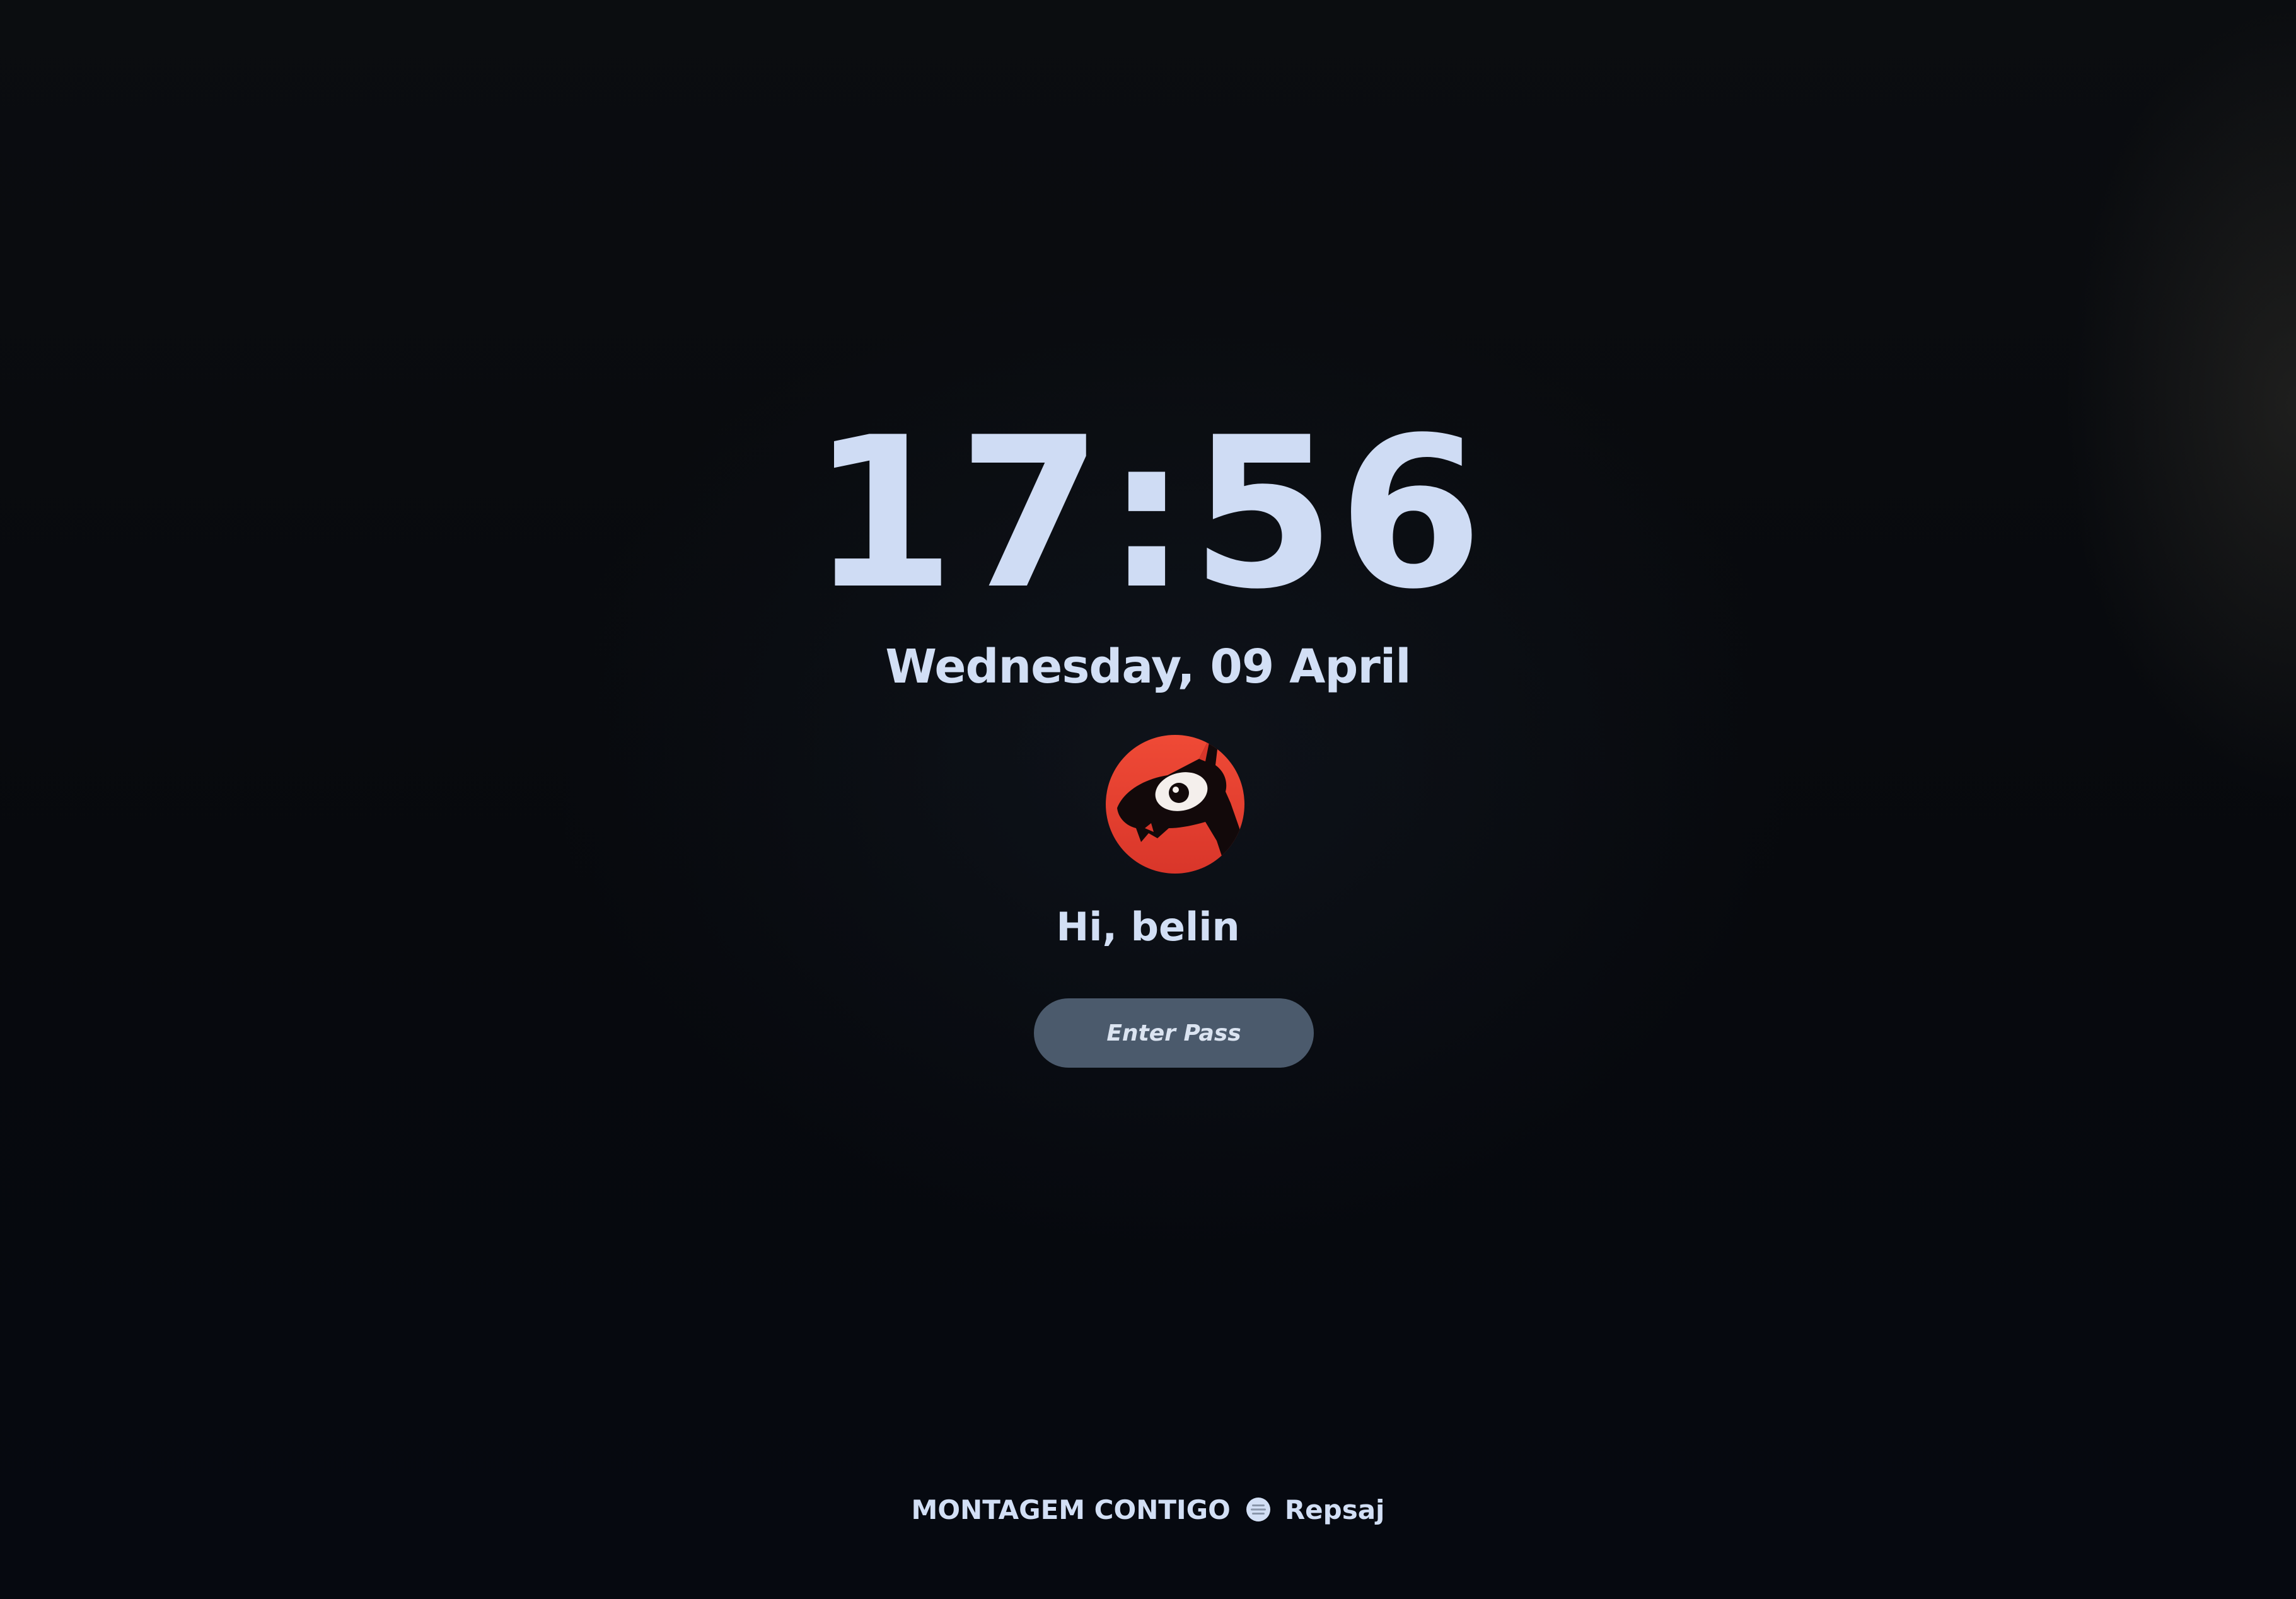 This screenshot has width=2296, height=1599. I want to click on now-playing-title: MONTAGEM CONTIGO, so click(1071, 1509).